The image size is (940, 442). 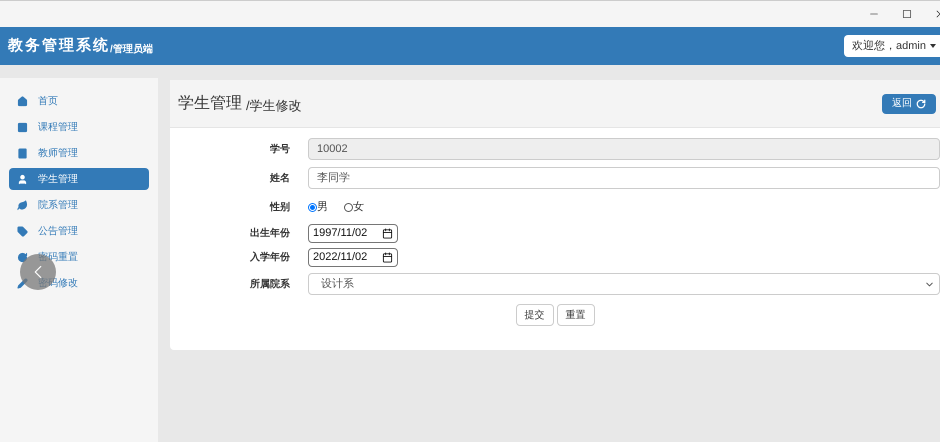 I want to click on field-label: 姓名, so click(x=279, y=179).